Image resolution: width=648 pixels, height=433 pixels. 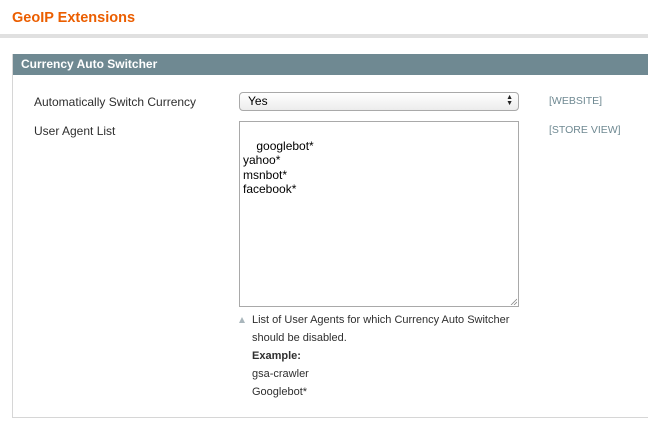 What do you see at coordinates (278, 167) in the screenshot?
I see `user-agent-list-value: googlebot* yahoo* msnbot* facebook*` at bounding box center [278, 167].